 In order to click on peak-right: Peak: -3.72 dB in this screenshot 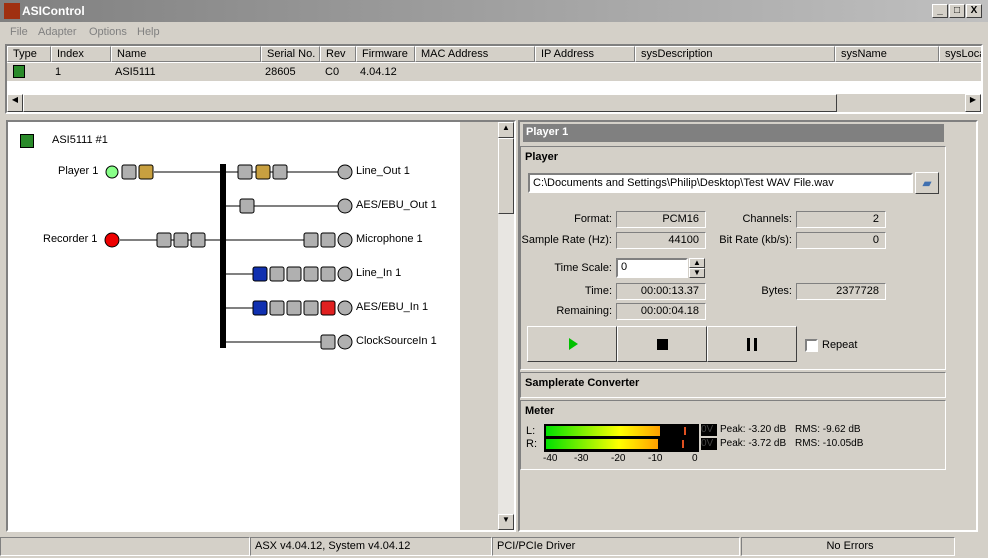, I will do `click(753, 443)`.